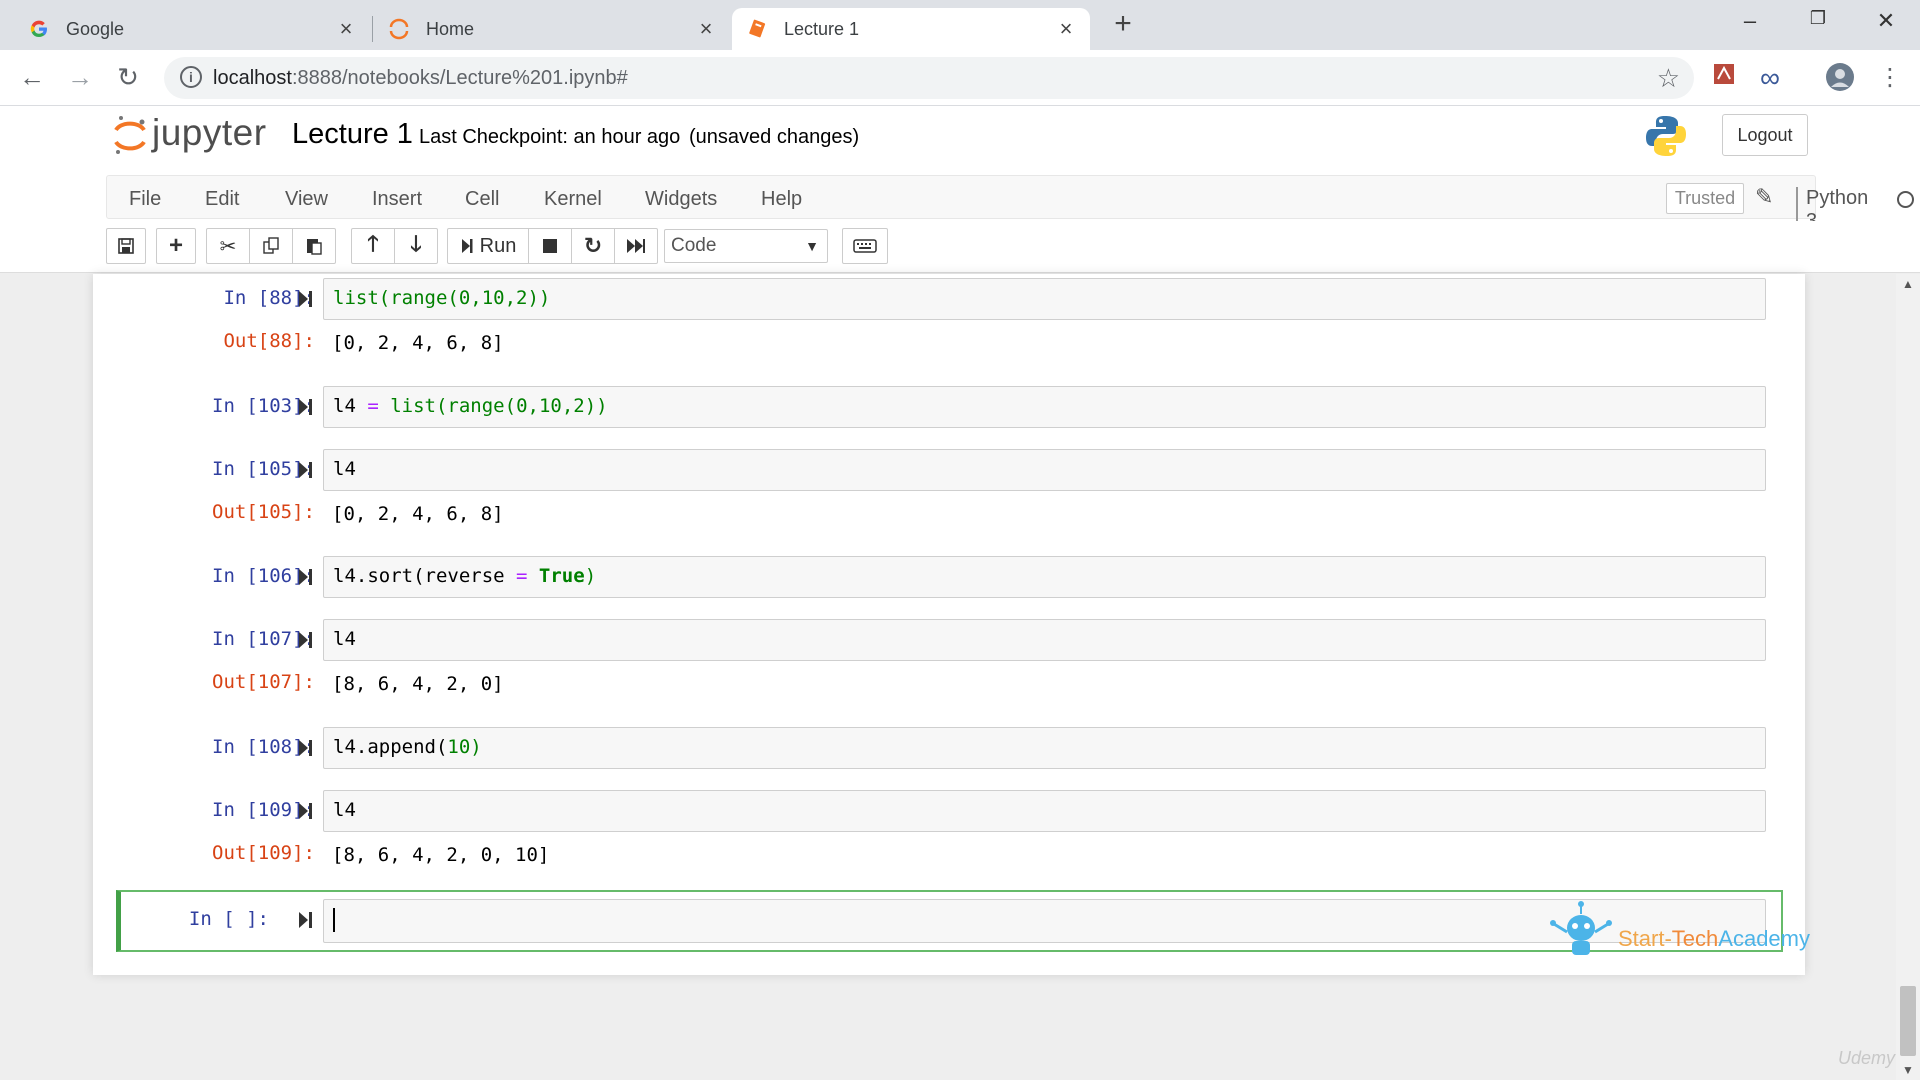 Image resolution: width=1920 pixels, height=1080 pixels. What do you see at coordinates (209, 133) in the screenshot?
I see `jupyter-logo-text: jupyter` at bounding box center [209, 133].